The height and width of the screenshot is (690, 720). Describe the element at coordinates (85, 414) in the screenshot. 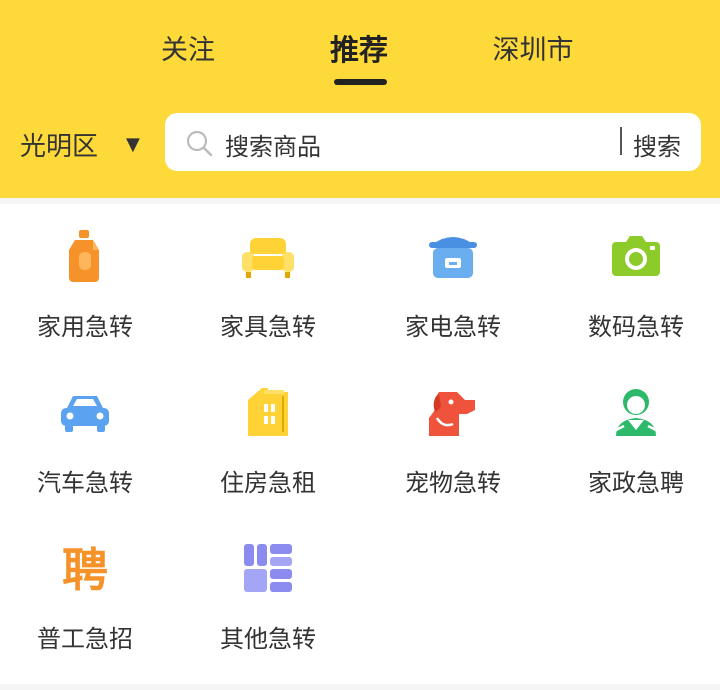

I see `car-icon` at that location.